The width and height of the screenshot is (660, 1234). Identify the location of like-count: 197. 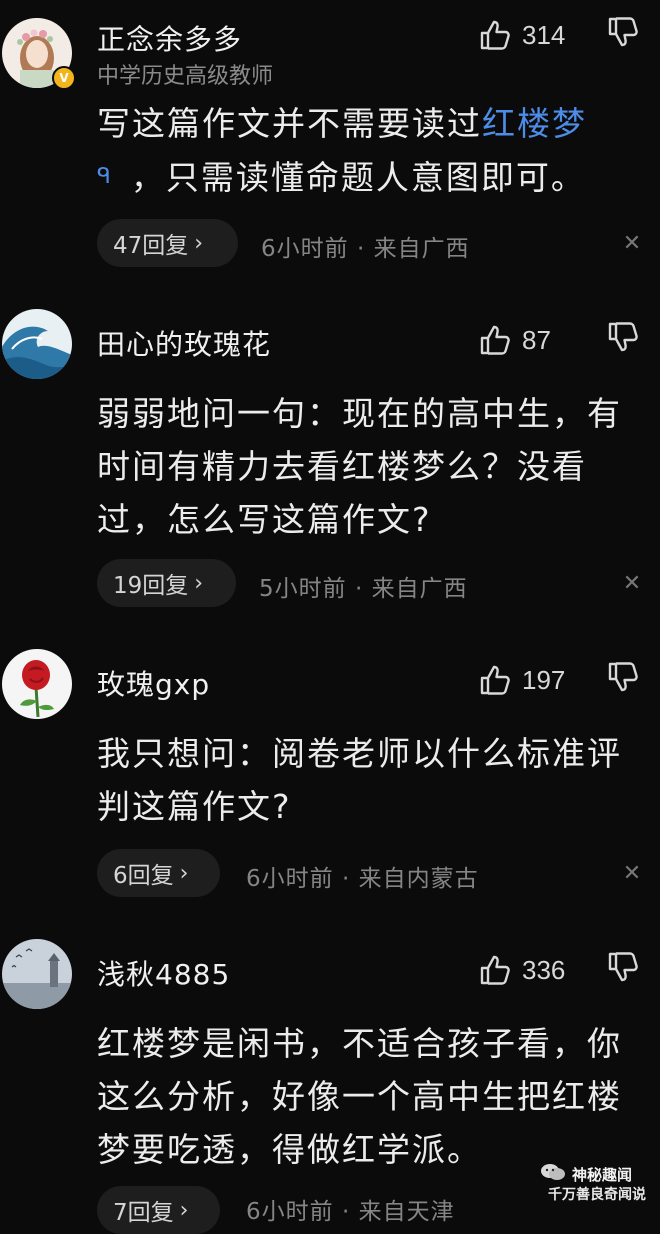
(544, 679).